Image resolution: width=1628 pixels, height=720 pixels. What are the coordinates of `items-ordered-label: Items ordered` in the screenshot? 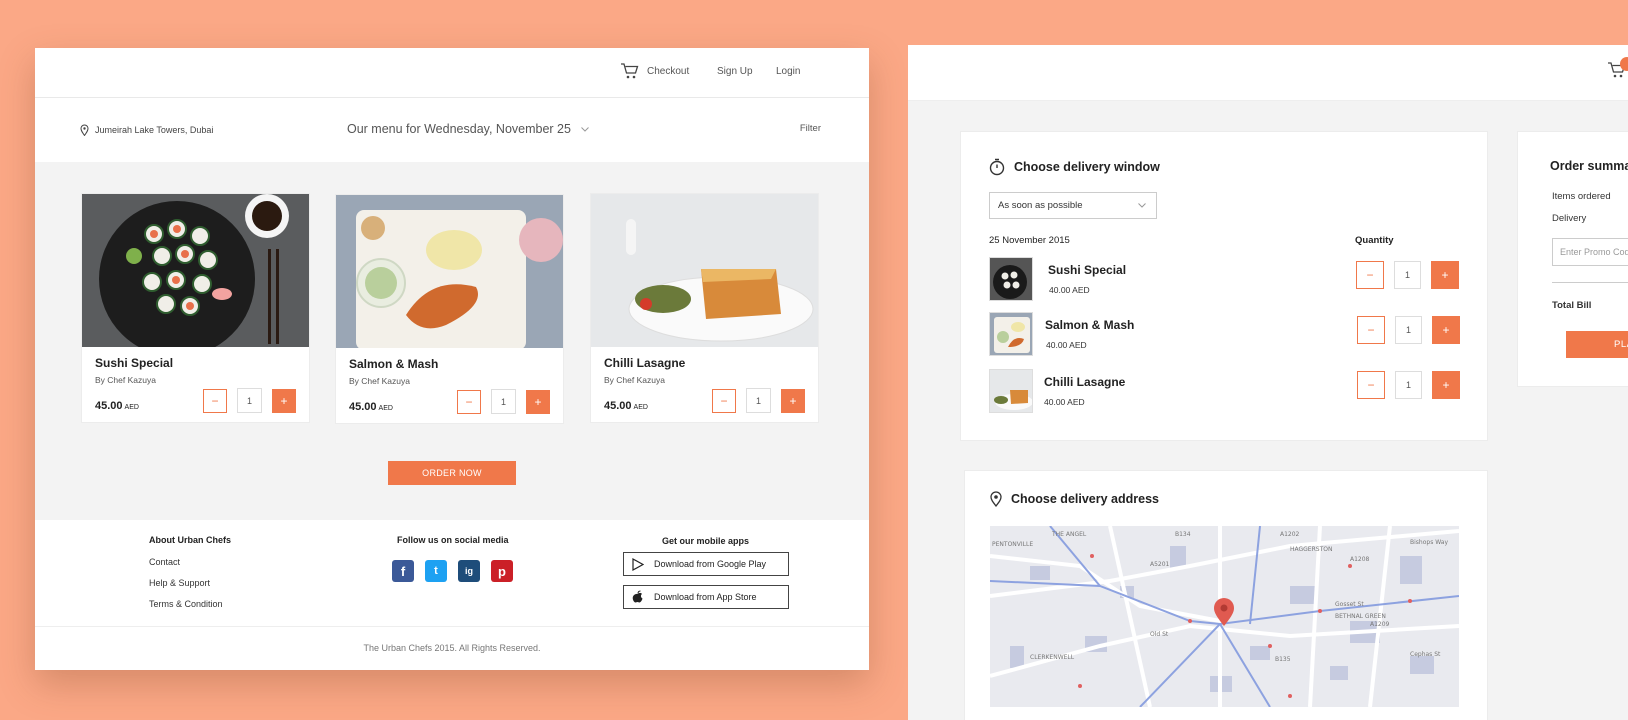 It's located at (1581, 196).